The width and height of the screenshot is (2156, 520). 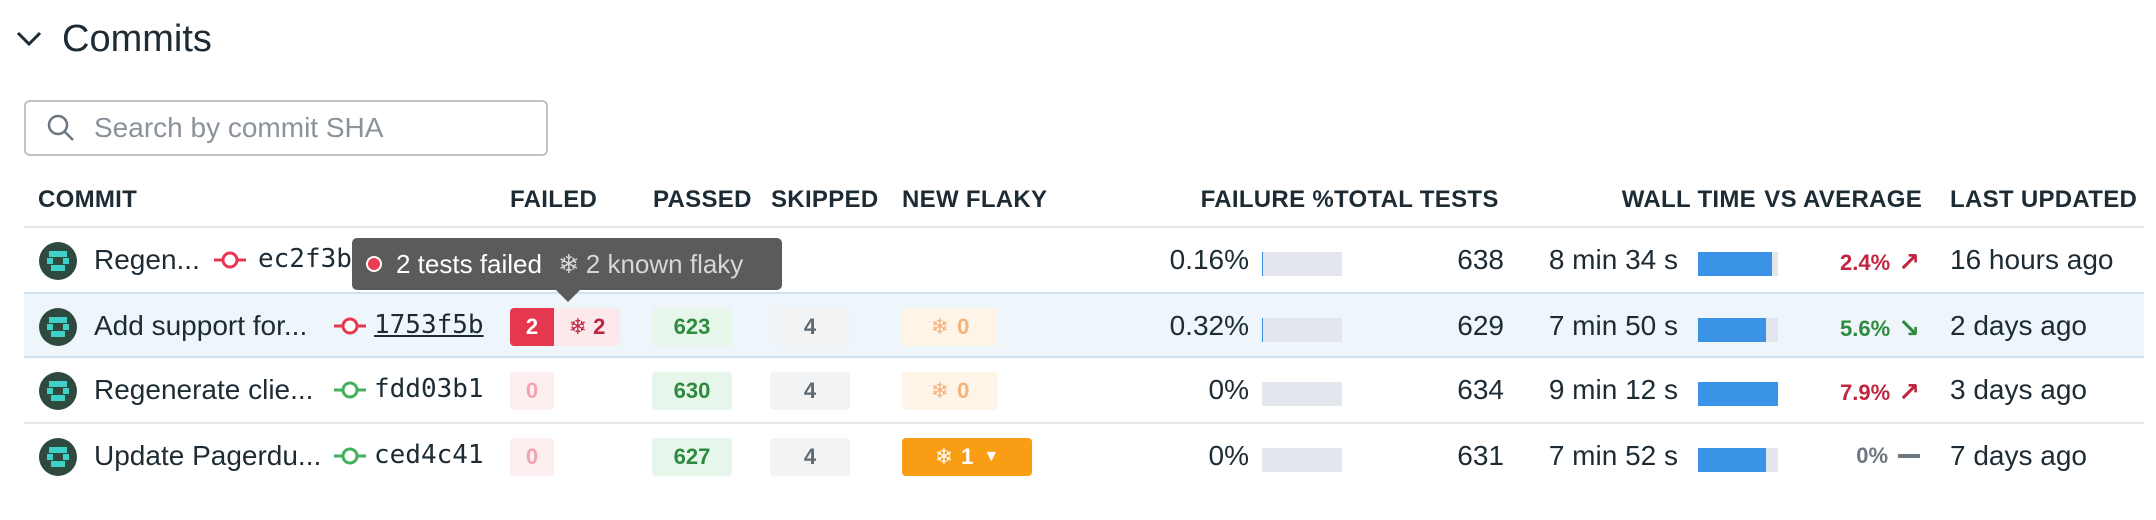 I want to click on vs-average-text: 7.9%, so click(x=1865, y=392).